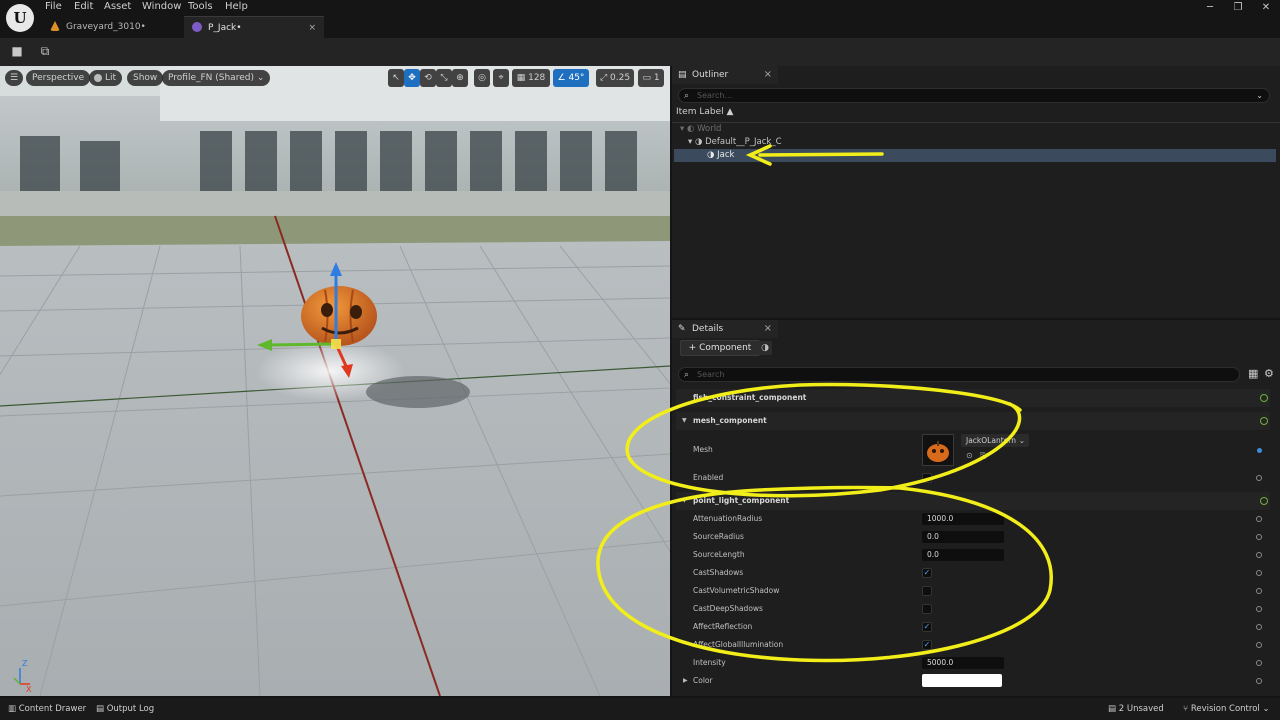  Describe the element at coordinates (700, 142) in the screenshot. I see `actor-icon: ◑` at that location.